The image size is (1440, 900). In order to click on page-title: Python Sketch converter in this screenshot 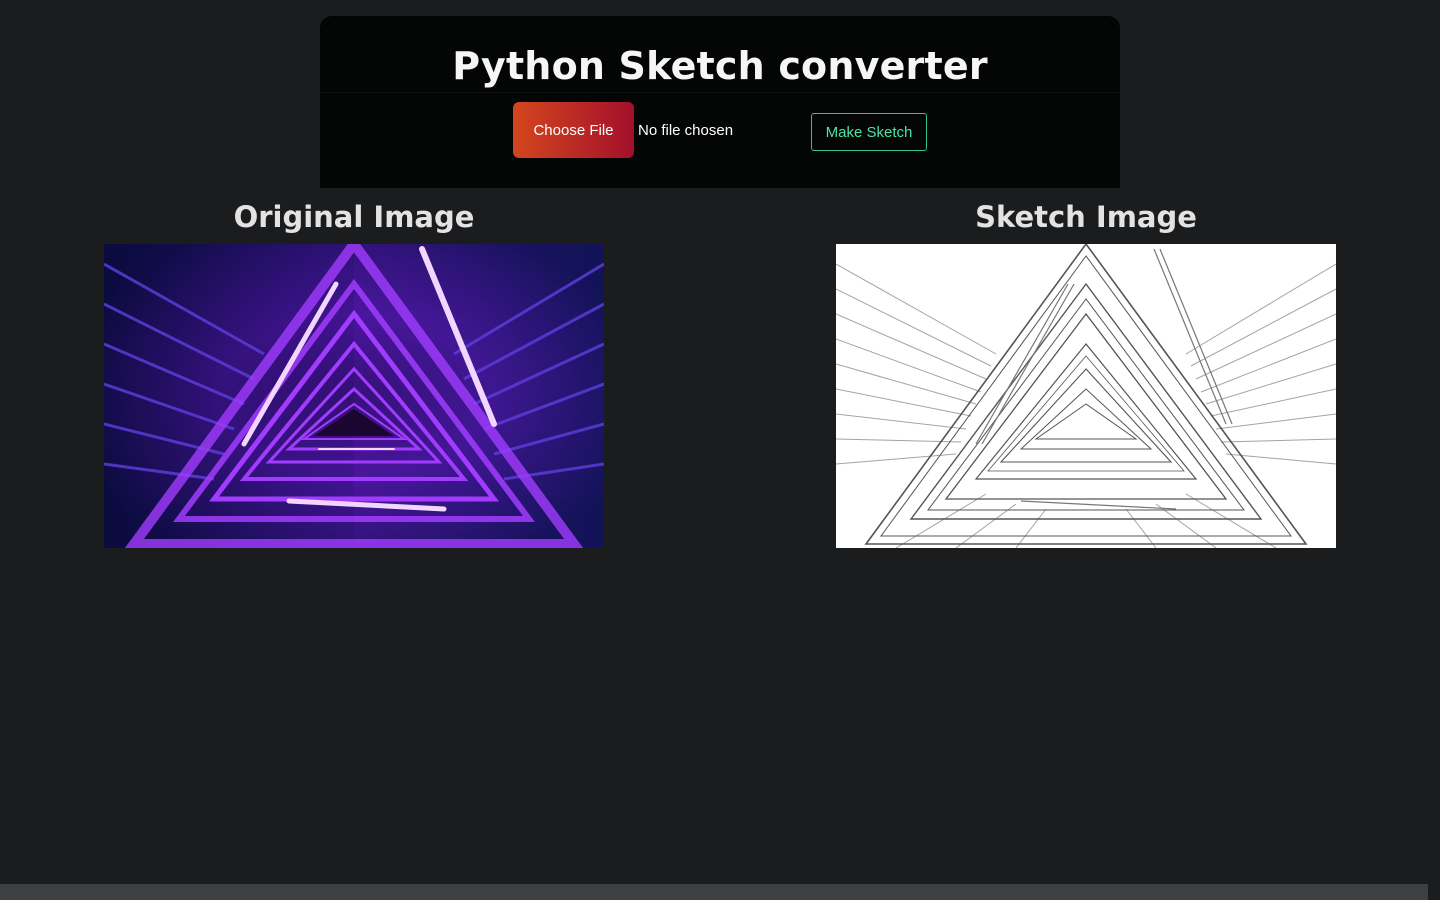, I will do `click(720, 66)`.